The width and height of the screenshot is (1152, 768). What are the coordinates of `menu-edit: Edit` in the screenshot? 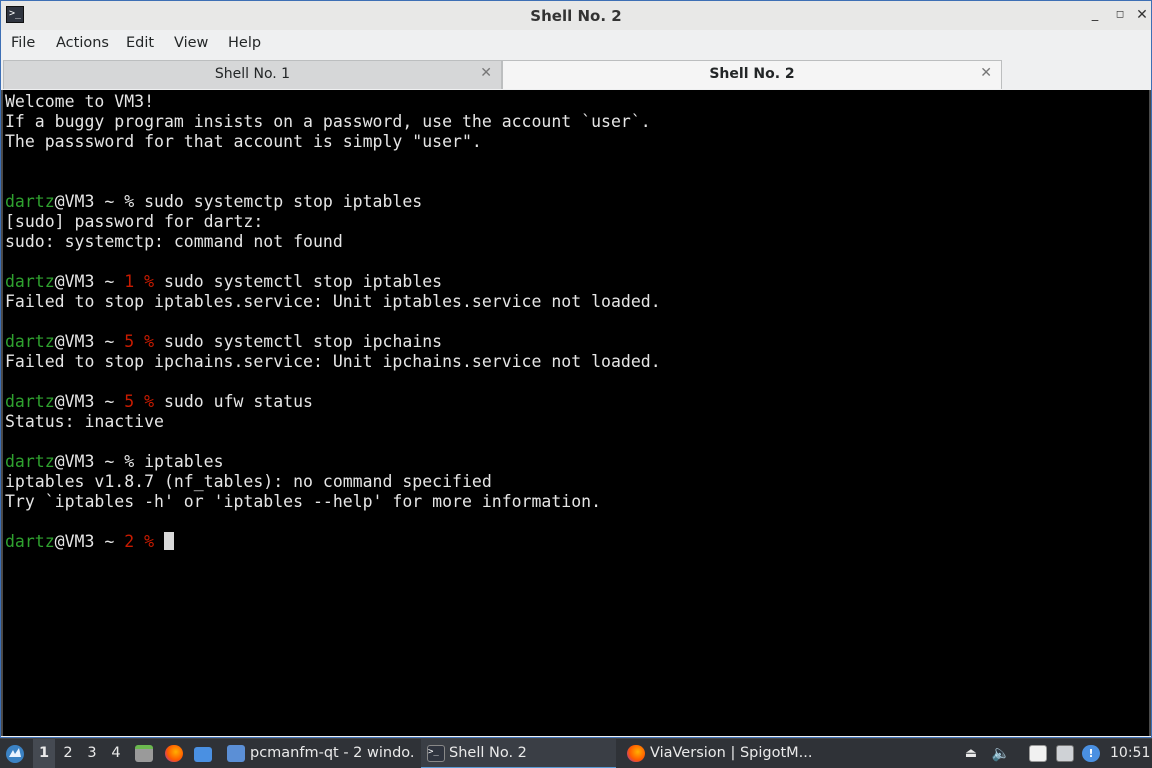 It's located at (140, 43).